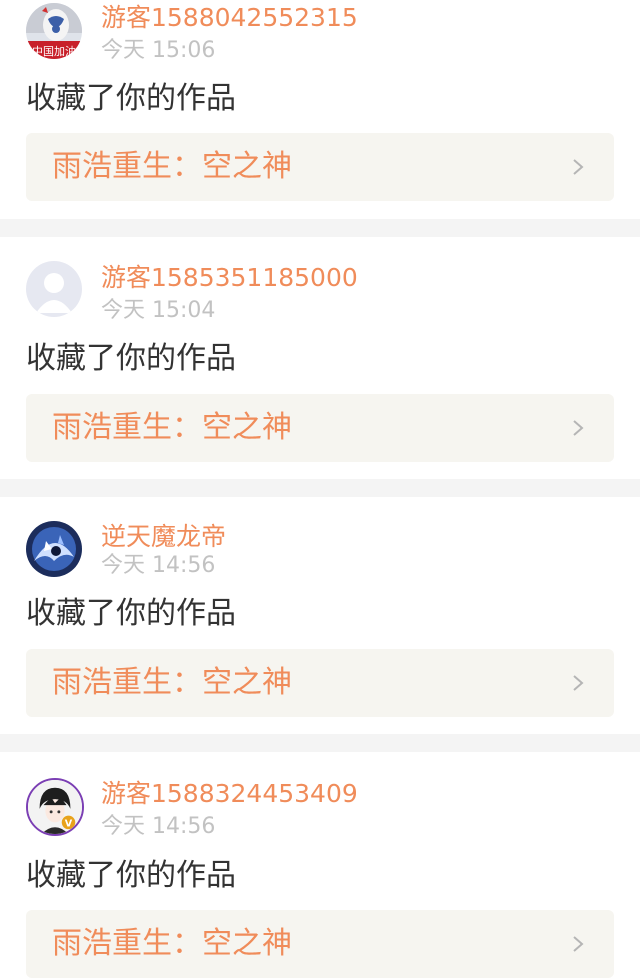  Describe the element at coordinates (163, 537) in the screenshot. I see `username: 逆天魔龙帝` at that location.